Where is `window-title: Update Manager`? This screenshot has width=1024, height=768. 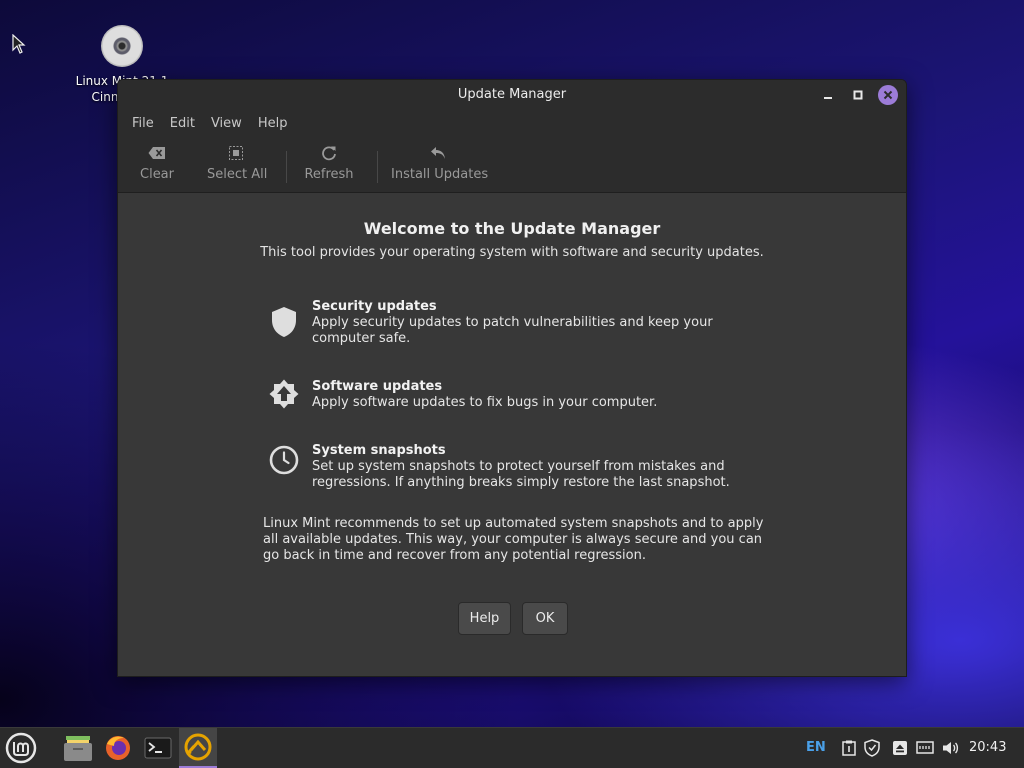
window-title: Update Manager is located at coordinates (512, 94).